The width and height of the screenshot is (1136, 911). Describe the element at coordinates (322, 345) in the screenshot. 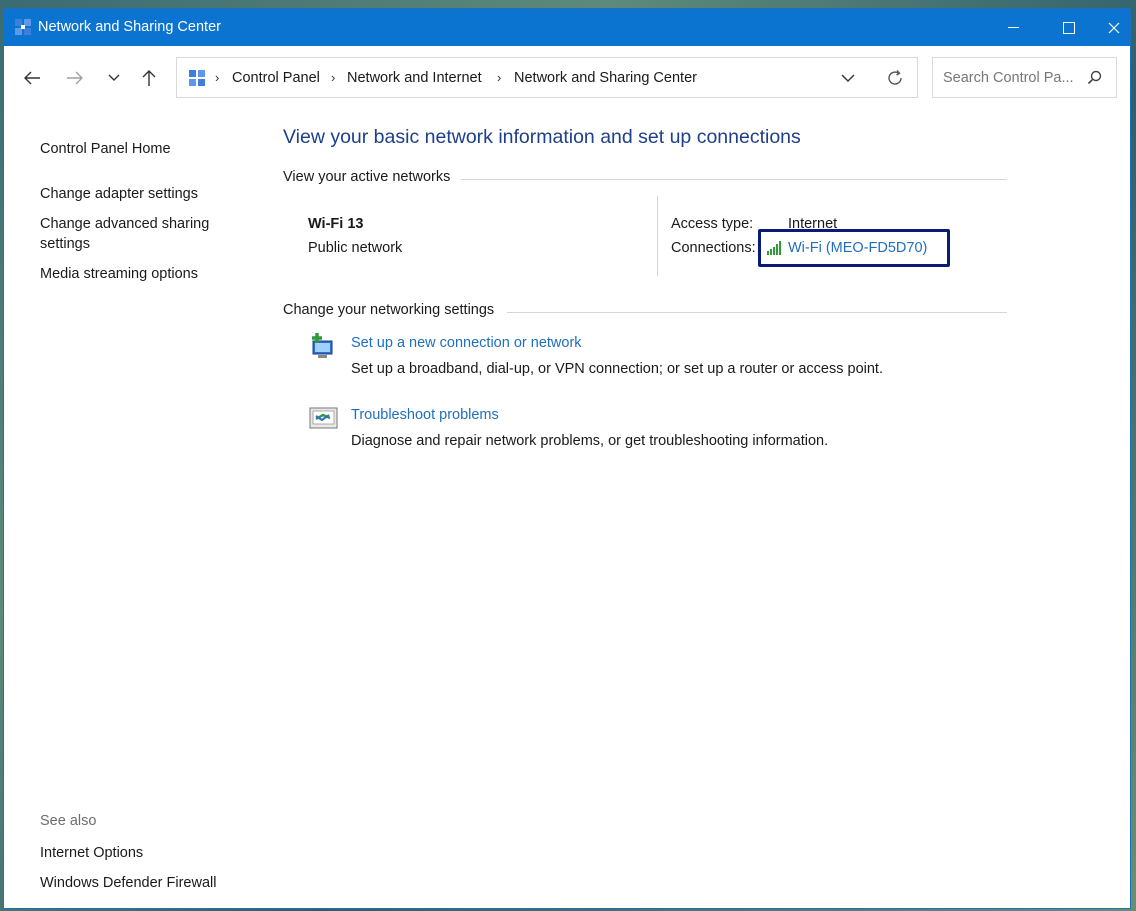

I see `new-connection-icon` at that location.